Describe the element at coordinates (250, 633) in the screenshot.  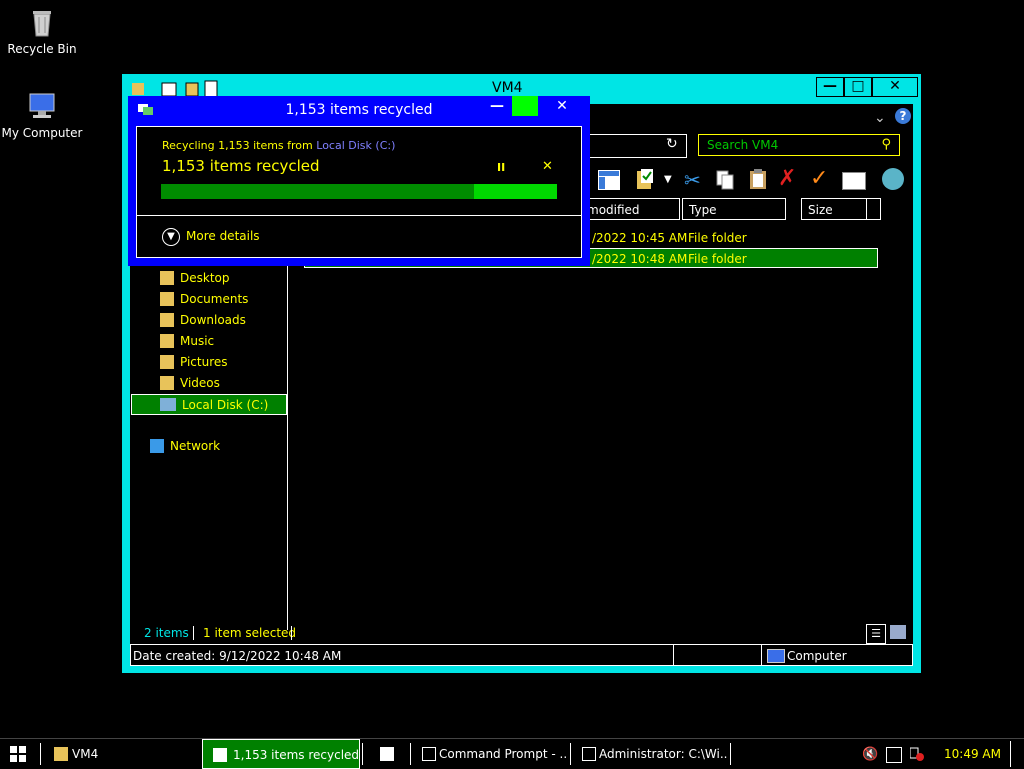
I see `status-selected-count: 1 item selected` at that location.